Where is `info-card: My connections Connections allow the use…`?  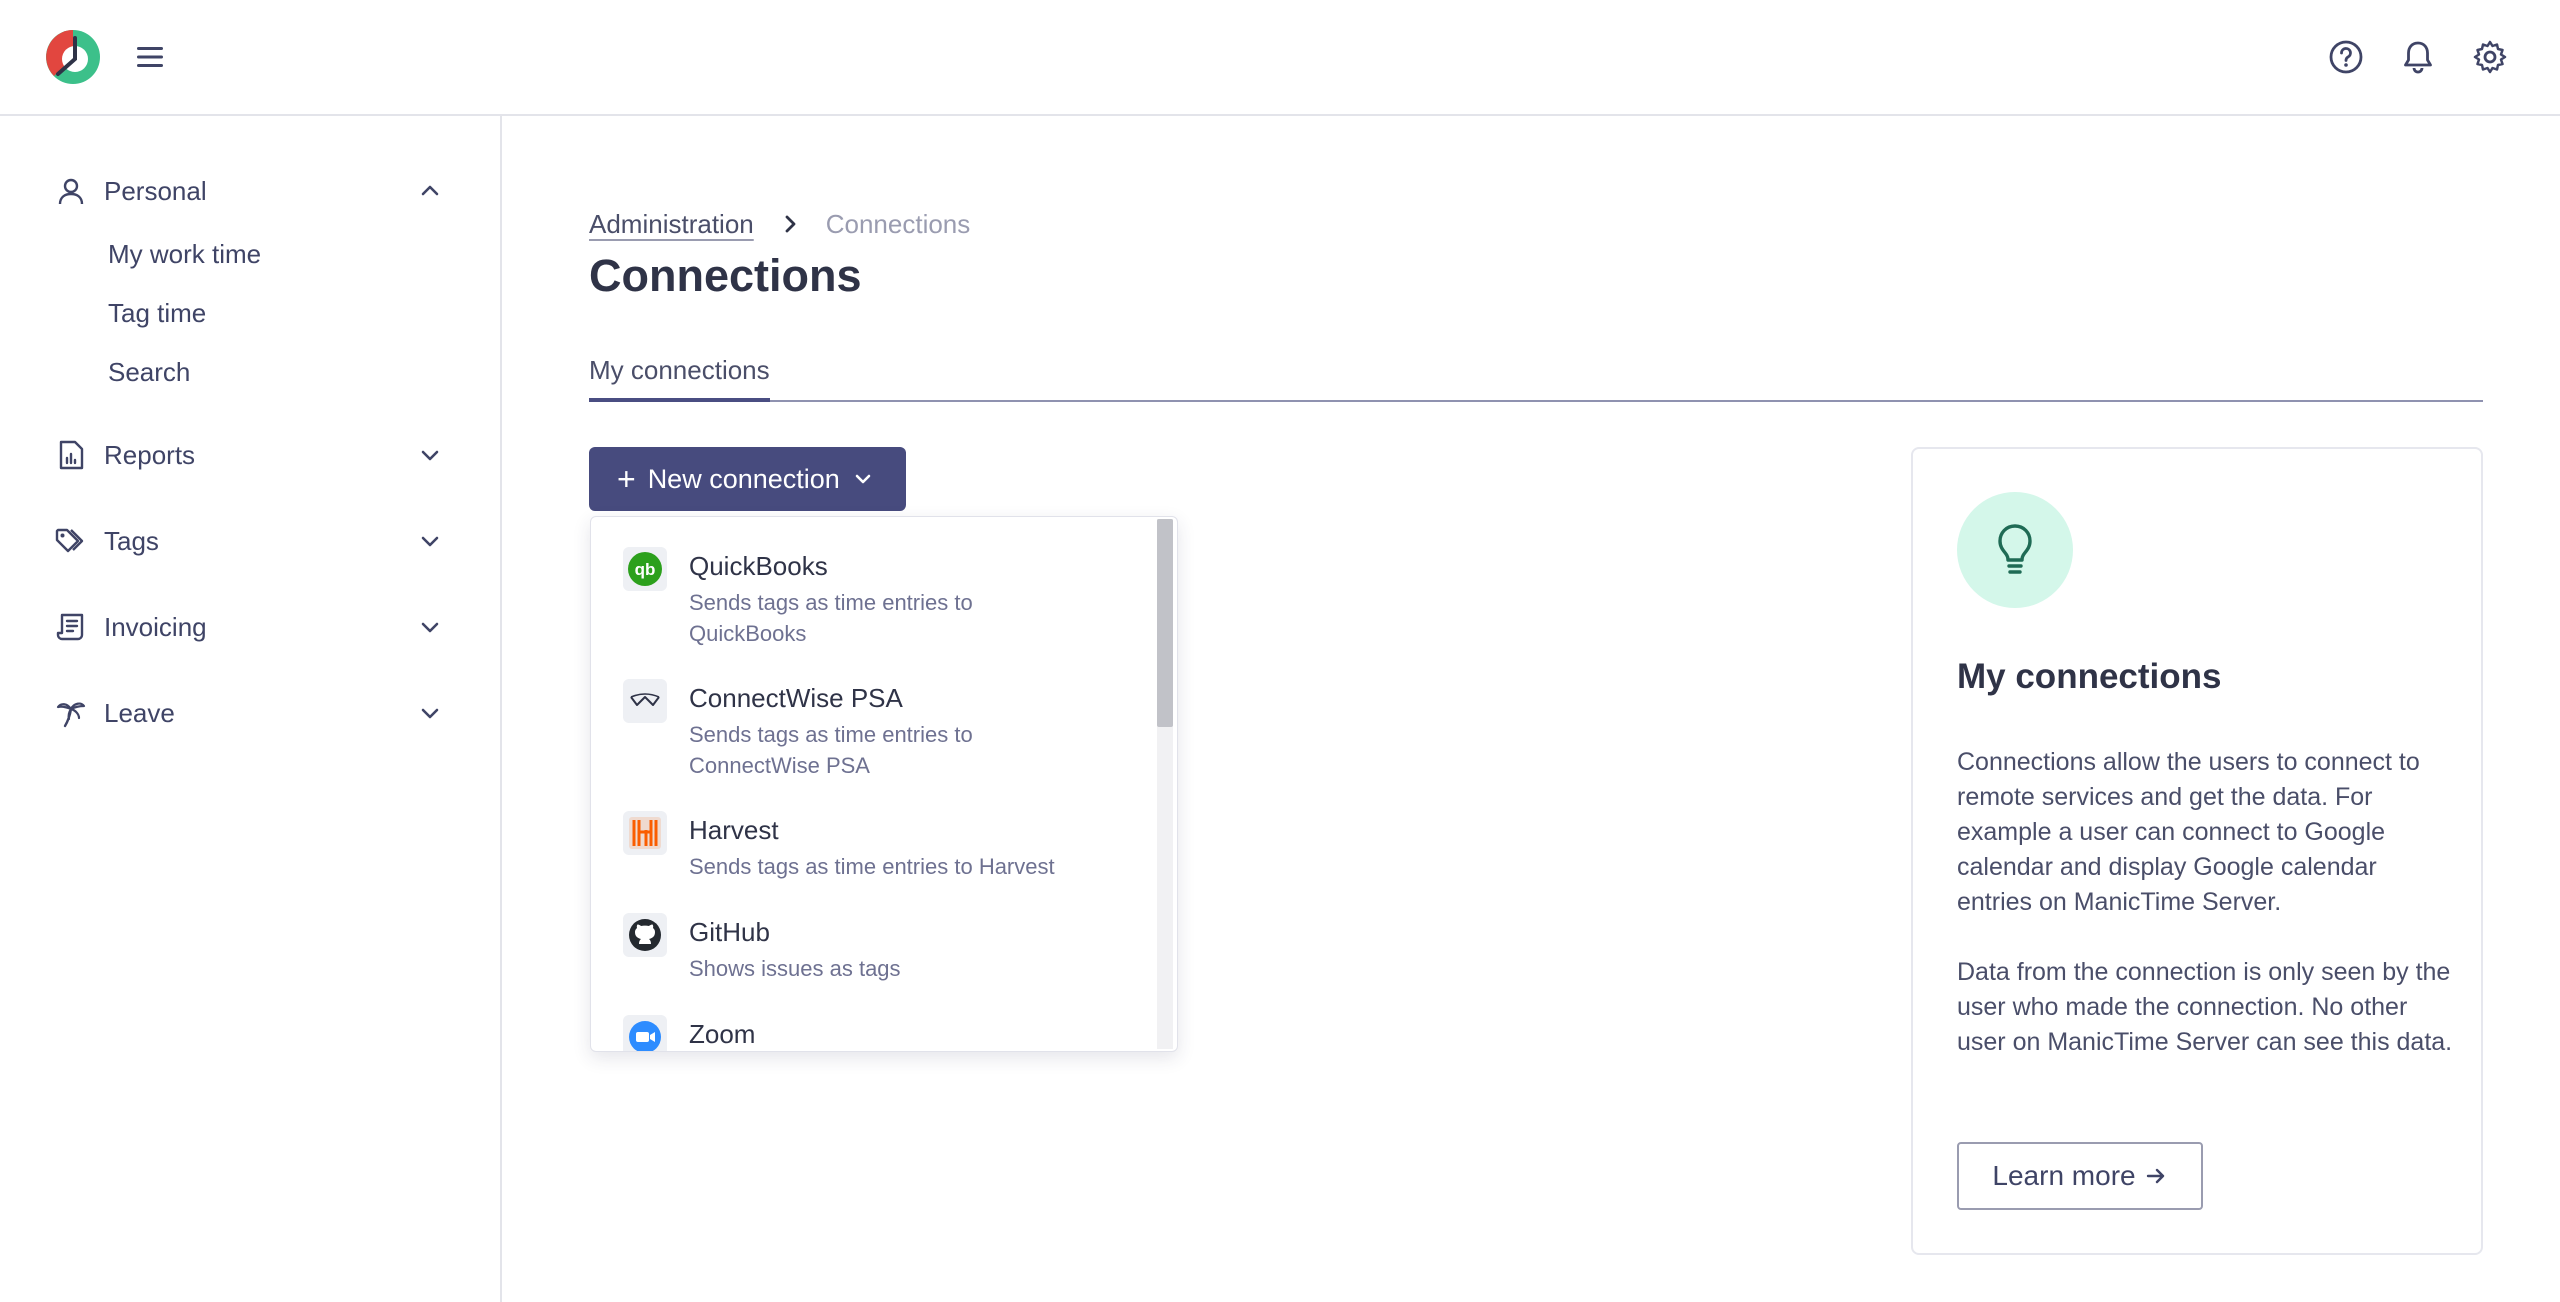 info-card: My connections Connections allow the use… is located at coordinates (2197, 851).